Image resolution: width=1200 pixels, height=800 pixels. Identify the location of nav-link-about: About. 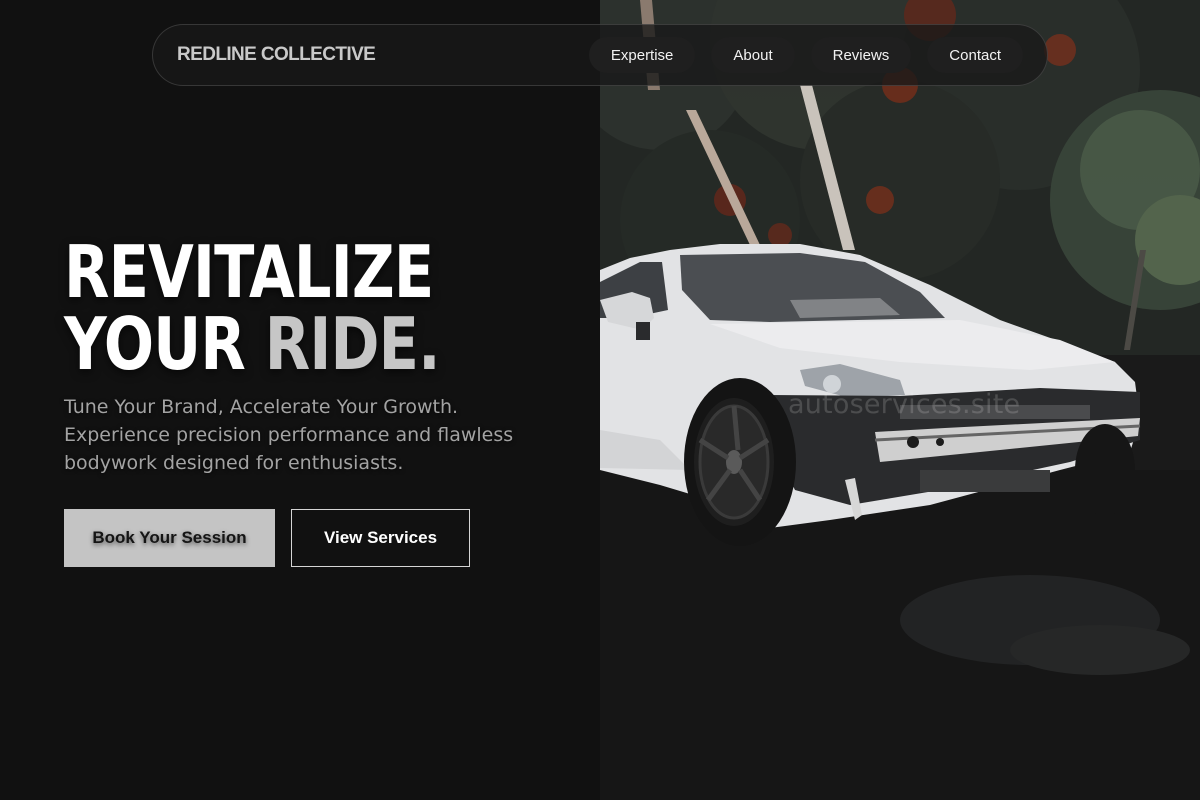
(753, 55).